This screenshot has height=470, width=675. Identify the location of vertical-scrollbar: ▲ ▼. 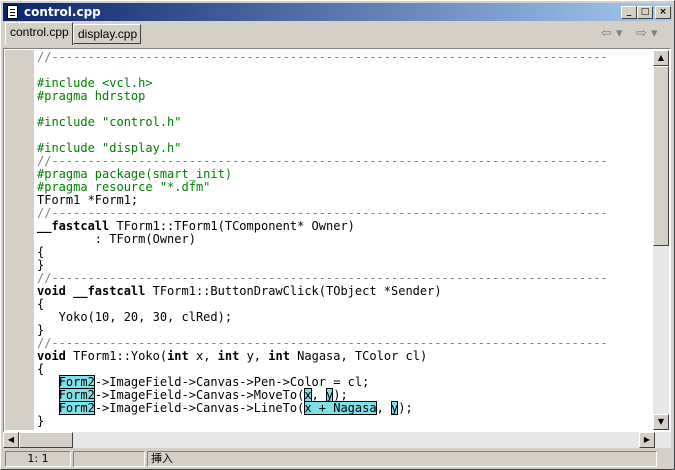
(661, 240).